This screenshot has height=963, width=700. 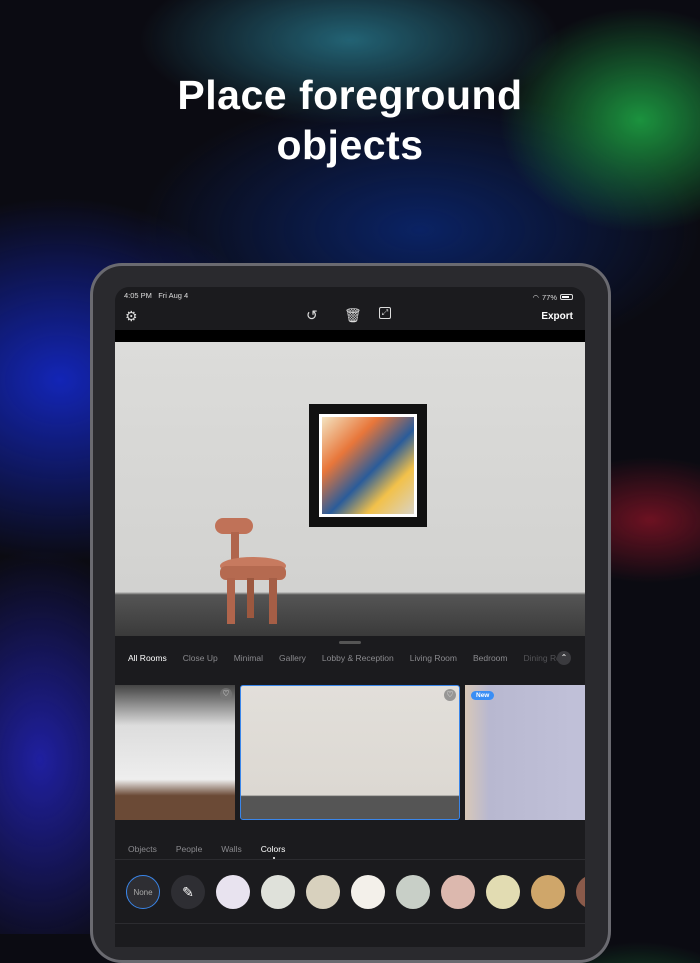 What do you see at coordinates (385, 313) in the screenshot?
I see `resize-icon: ⤢` at bounding box center [385, 313].